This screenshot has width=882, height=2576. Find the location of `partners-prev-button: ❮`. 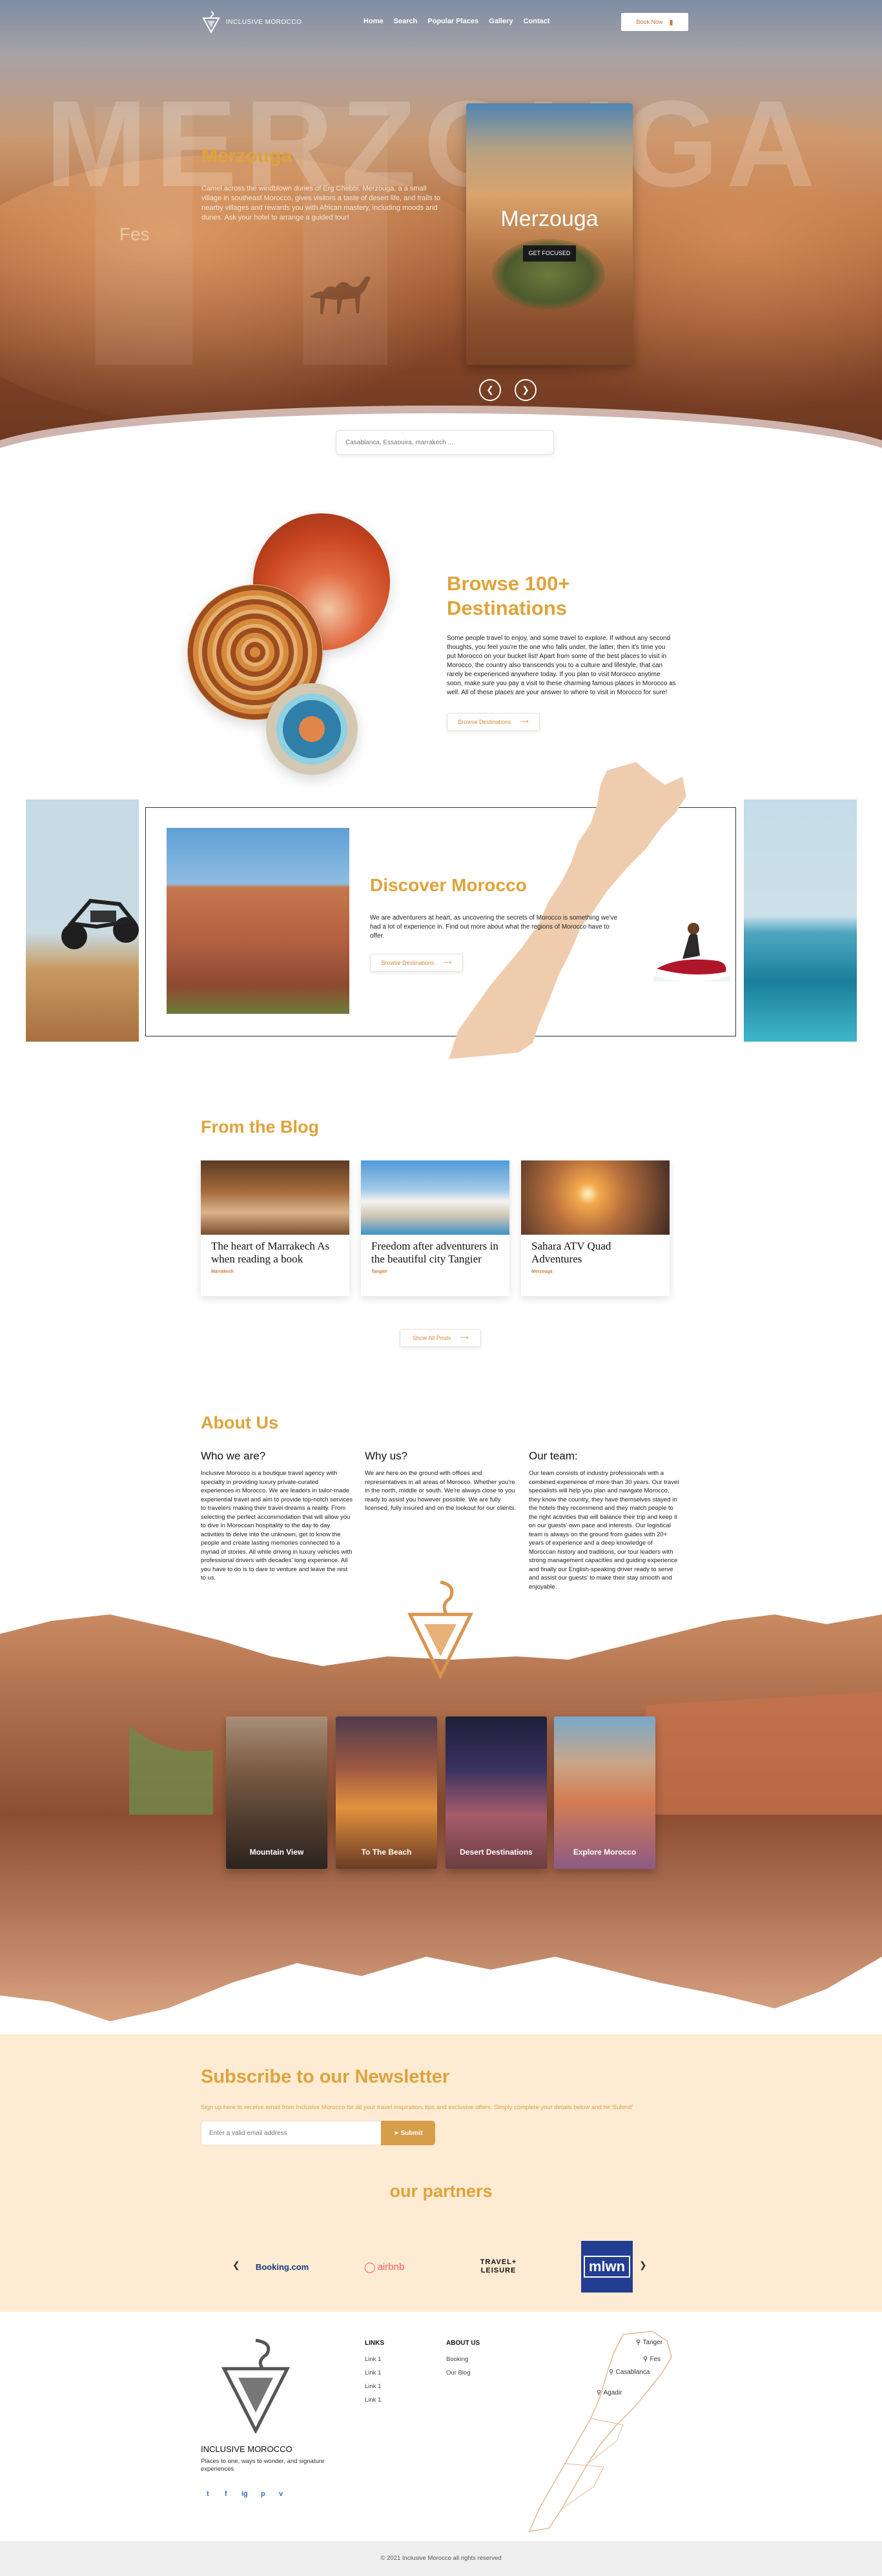

partners-prev-button: ❮ is located at coordinates (236, 2265).